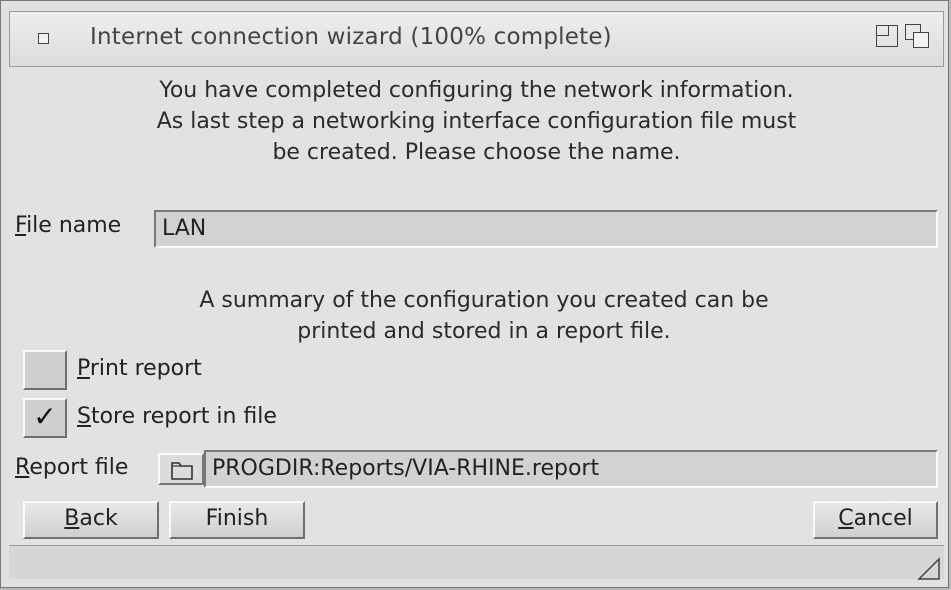 Image resolution: width=951 pixels, height=590 pixels. I want to click on print-report-label: Print report, so click(139, 368).